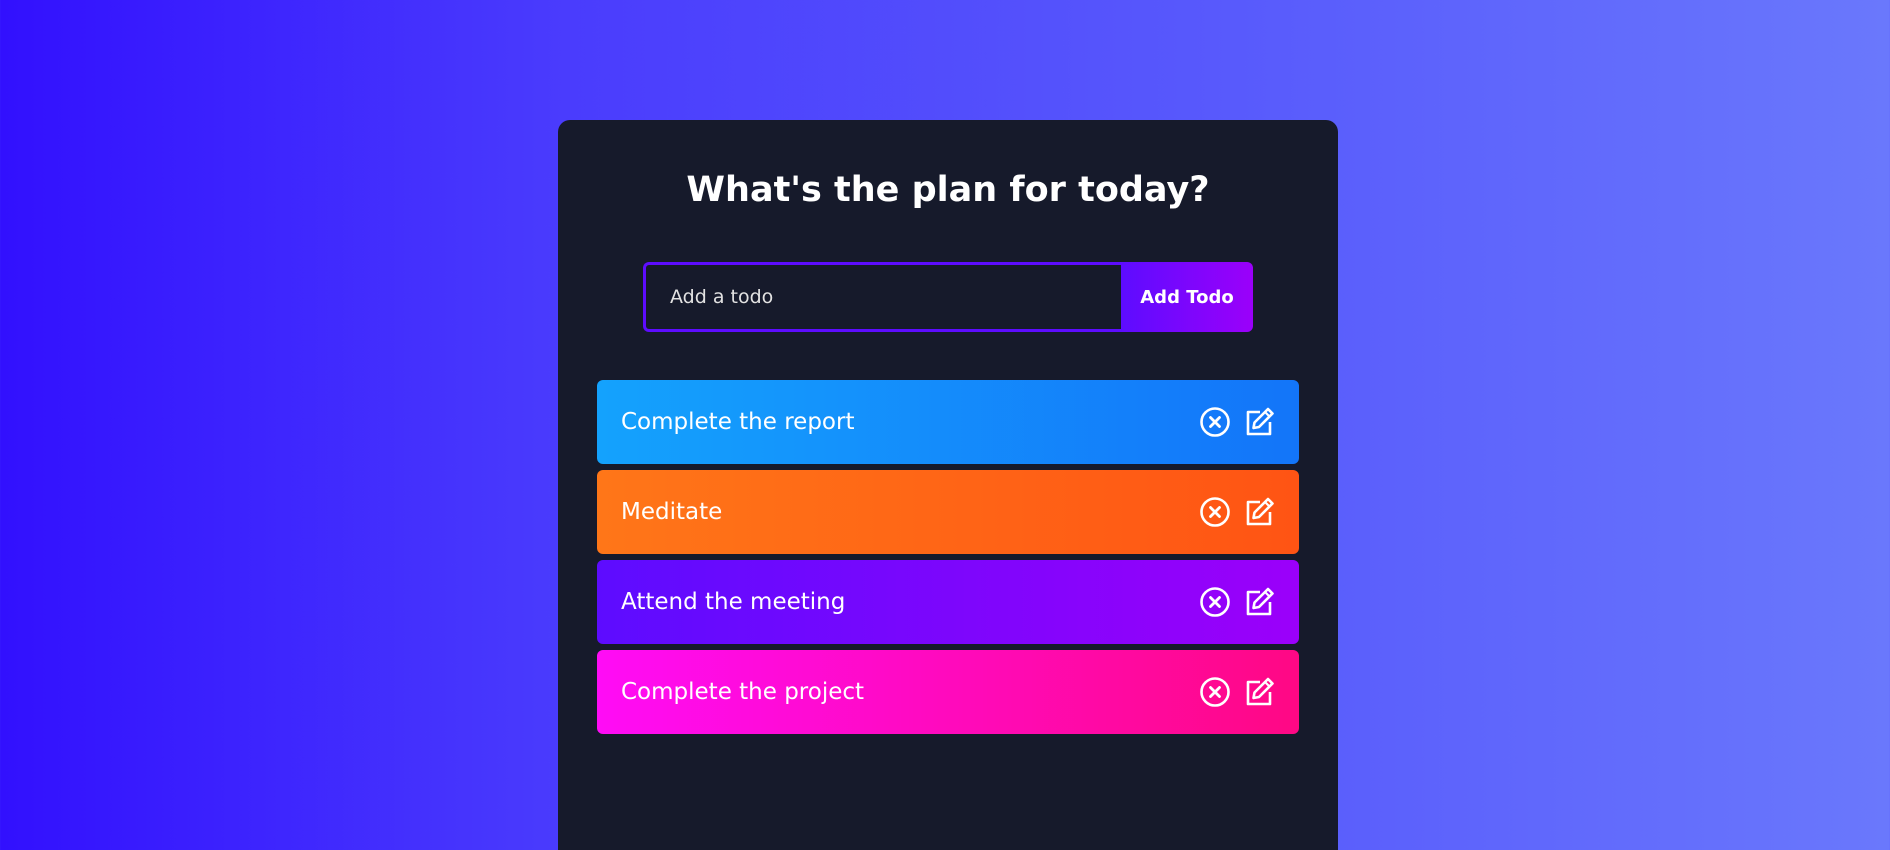  What do you see at coordinates (948, 692) in the screenshot?
I see `todo-item: Complete the project` at bounding box center [948, 692].